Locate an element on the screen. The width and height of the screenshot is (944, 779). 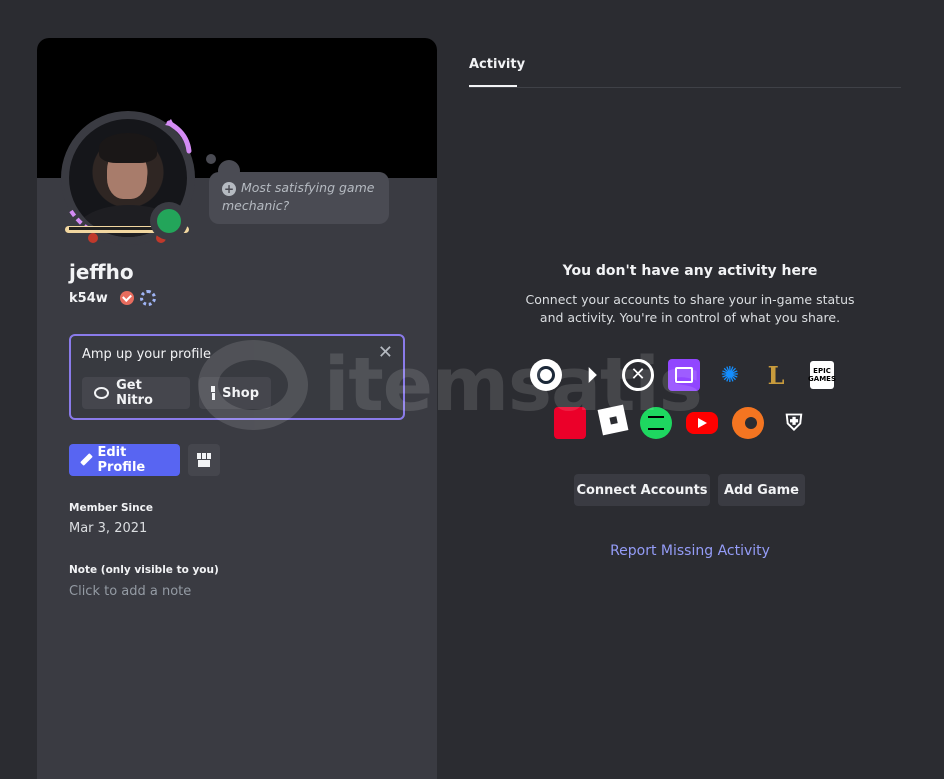
connect-accounts-button: Connect Accounts is located at coordinates (642, 490).